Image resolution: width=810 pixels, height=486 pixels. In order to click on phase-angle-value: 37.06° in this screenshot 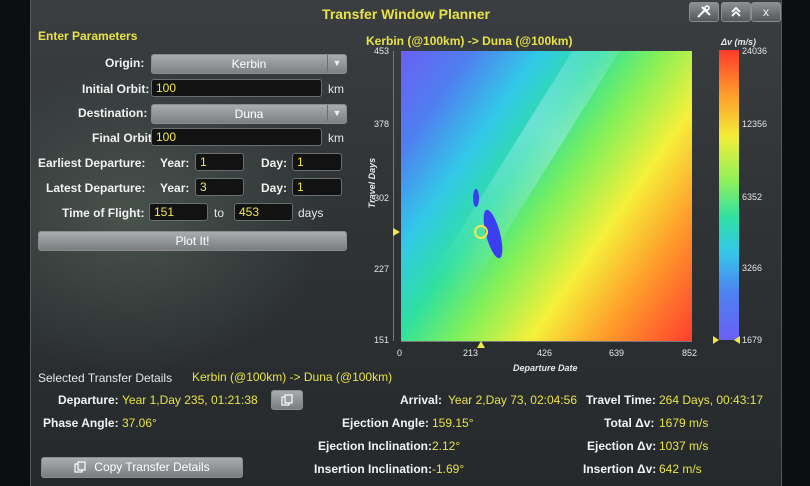, I will do `click(139, 423)`.